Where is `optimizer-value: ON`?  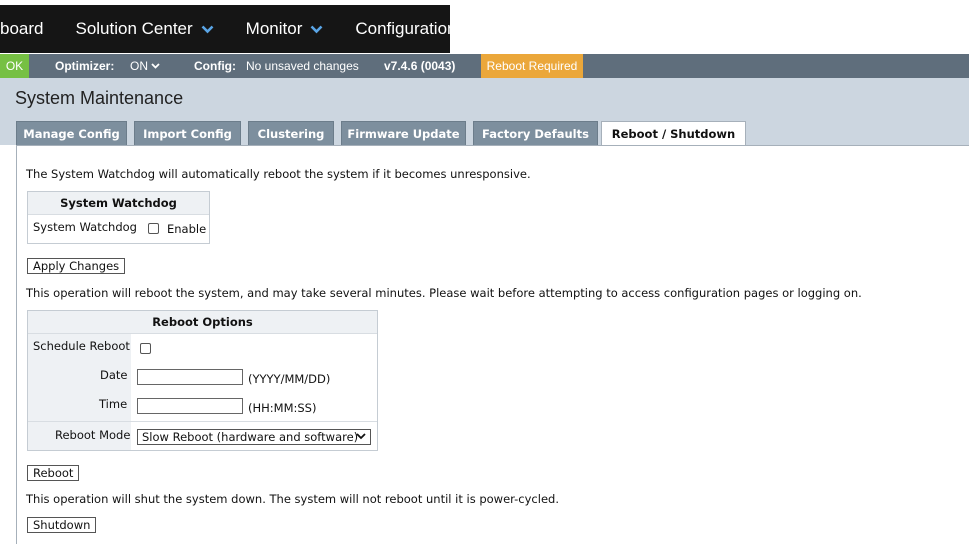
optimizer-value: ON is located at coordinates (139, 66).